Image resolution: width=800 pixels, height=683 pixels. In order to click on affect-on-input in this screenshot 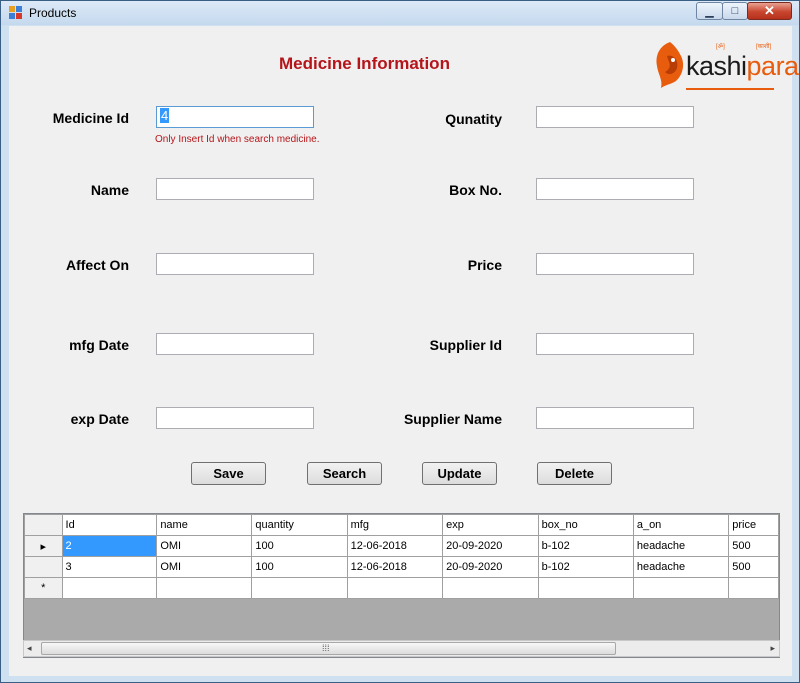, I will do `click(235, 264)`.